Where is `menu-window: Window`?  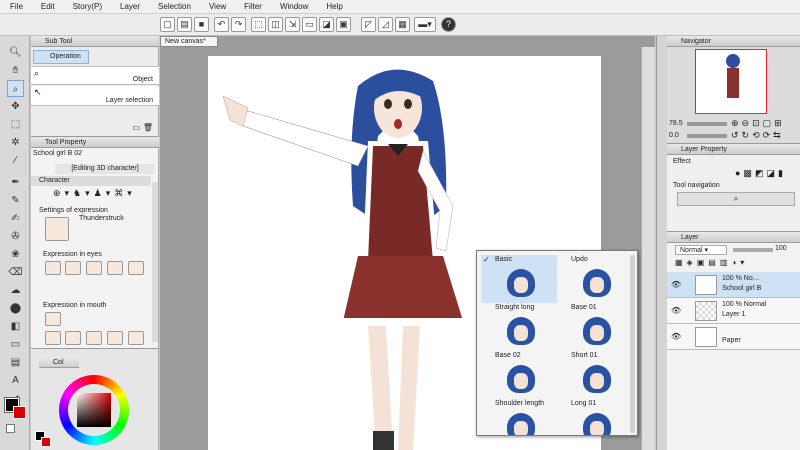 menu-window: Window is located at coordinates (293, 6).